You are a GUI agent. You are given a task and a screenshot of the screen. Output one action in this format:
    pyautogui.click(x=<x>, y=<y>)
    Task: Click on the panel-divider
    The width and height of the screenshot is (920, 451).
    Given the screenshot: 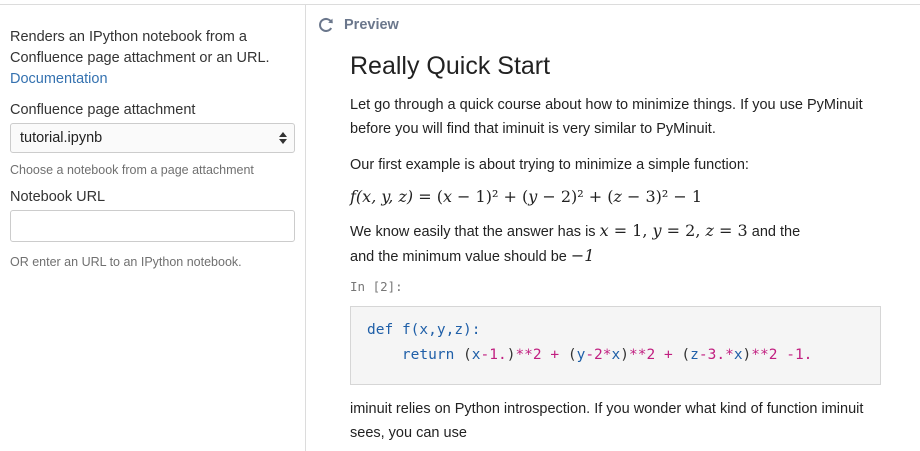 What is the action you would take?
    pyautogui.click(x=305, y=228)
    